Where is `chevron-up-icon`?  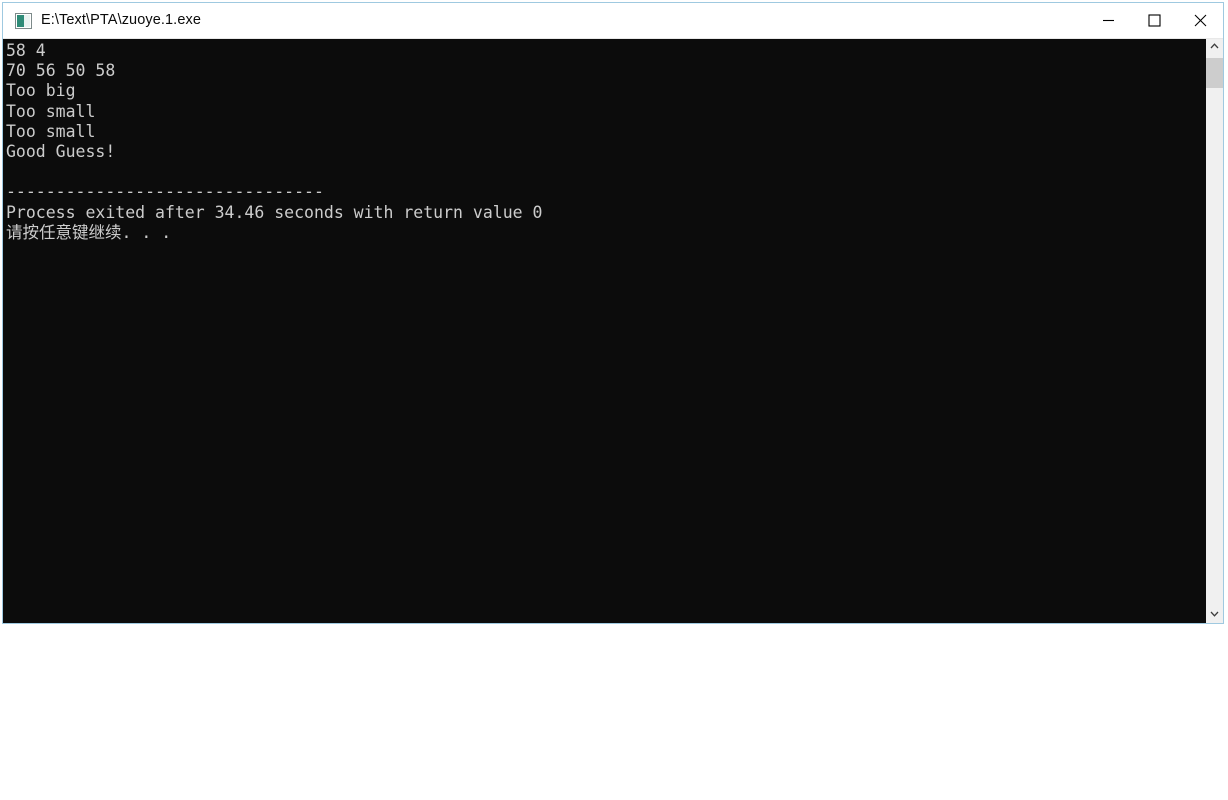 chevron-up-icon is located at coordinates (1214, 47).